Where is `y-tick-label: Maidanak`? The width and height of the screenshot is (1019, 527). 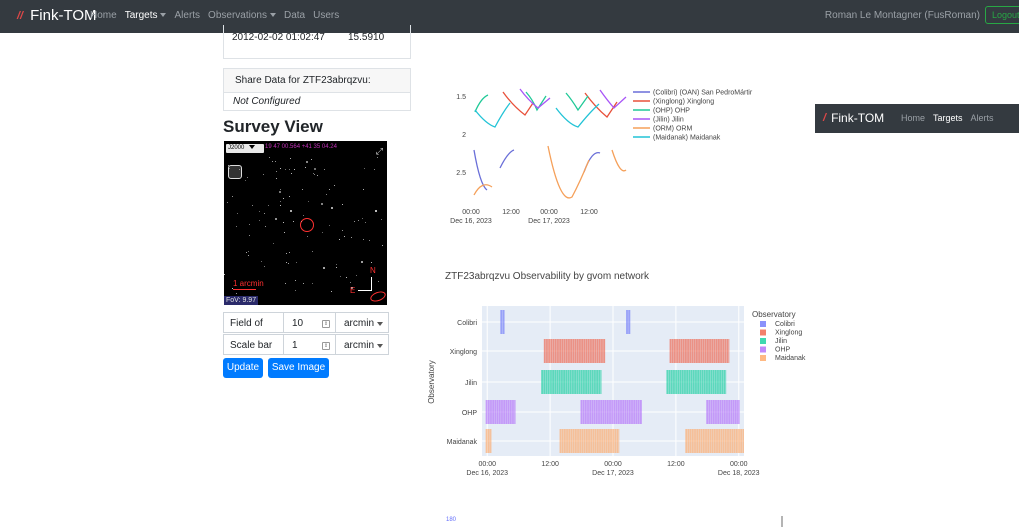 y-tick-label: Maidanak is located at coordinates (462, 442).